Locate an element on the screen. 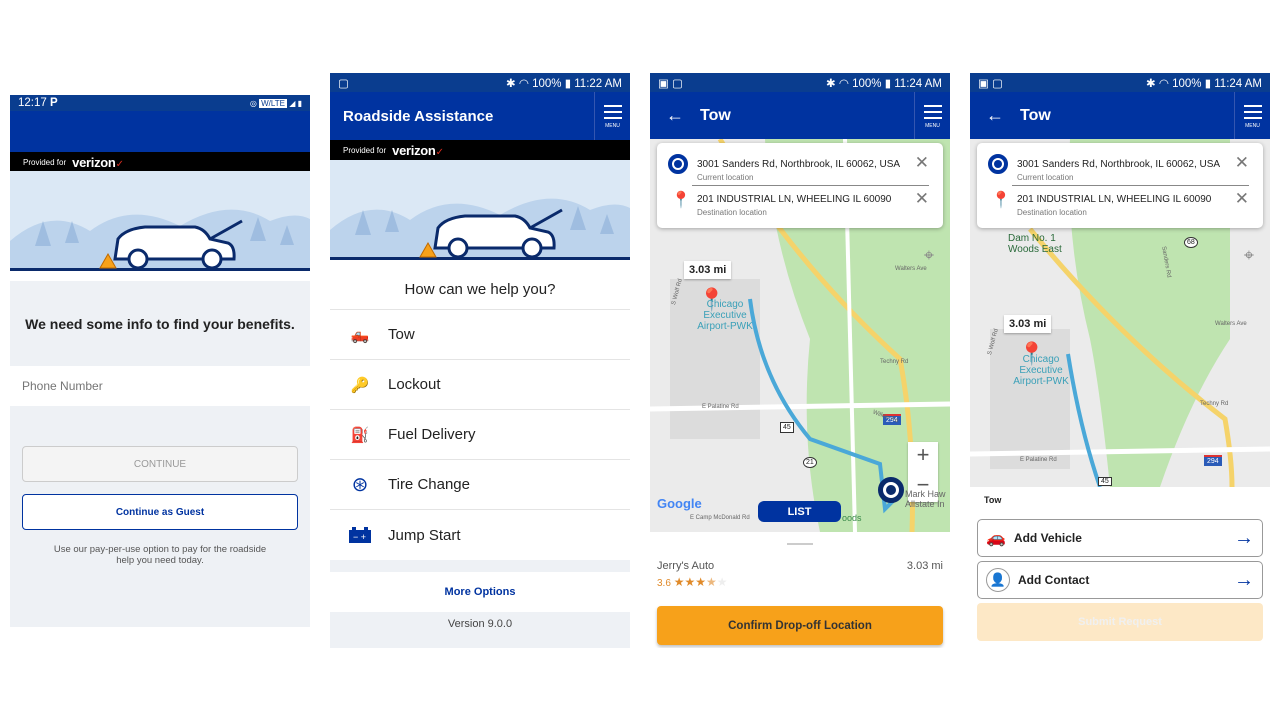  help-prompt: How can we help you? is located at coordinates (480, 290).